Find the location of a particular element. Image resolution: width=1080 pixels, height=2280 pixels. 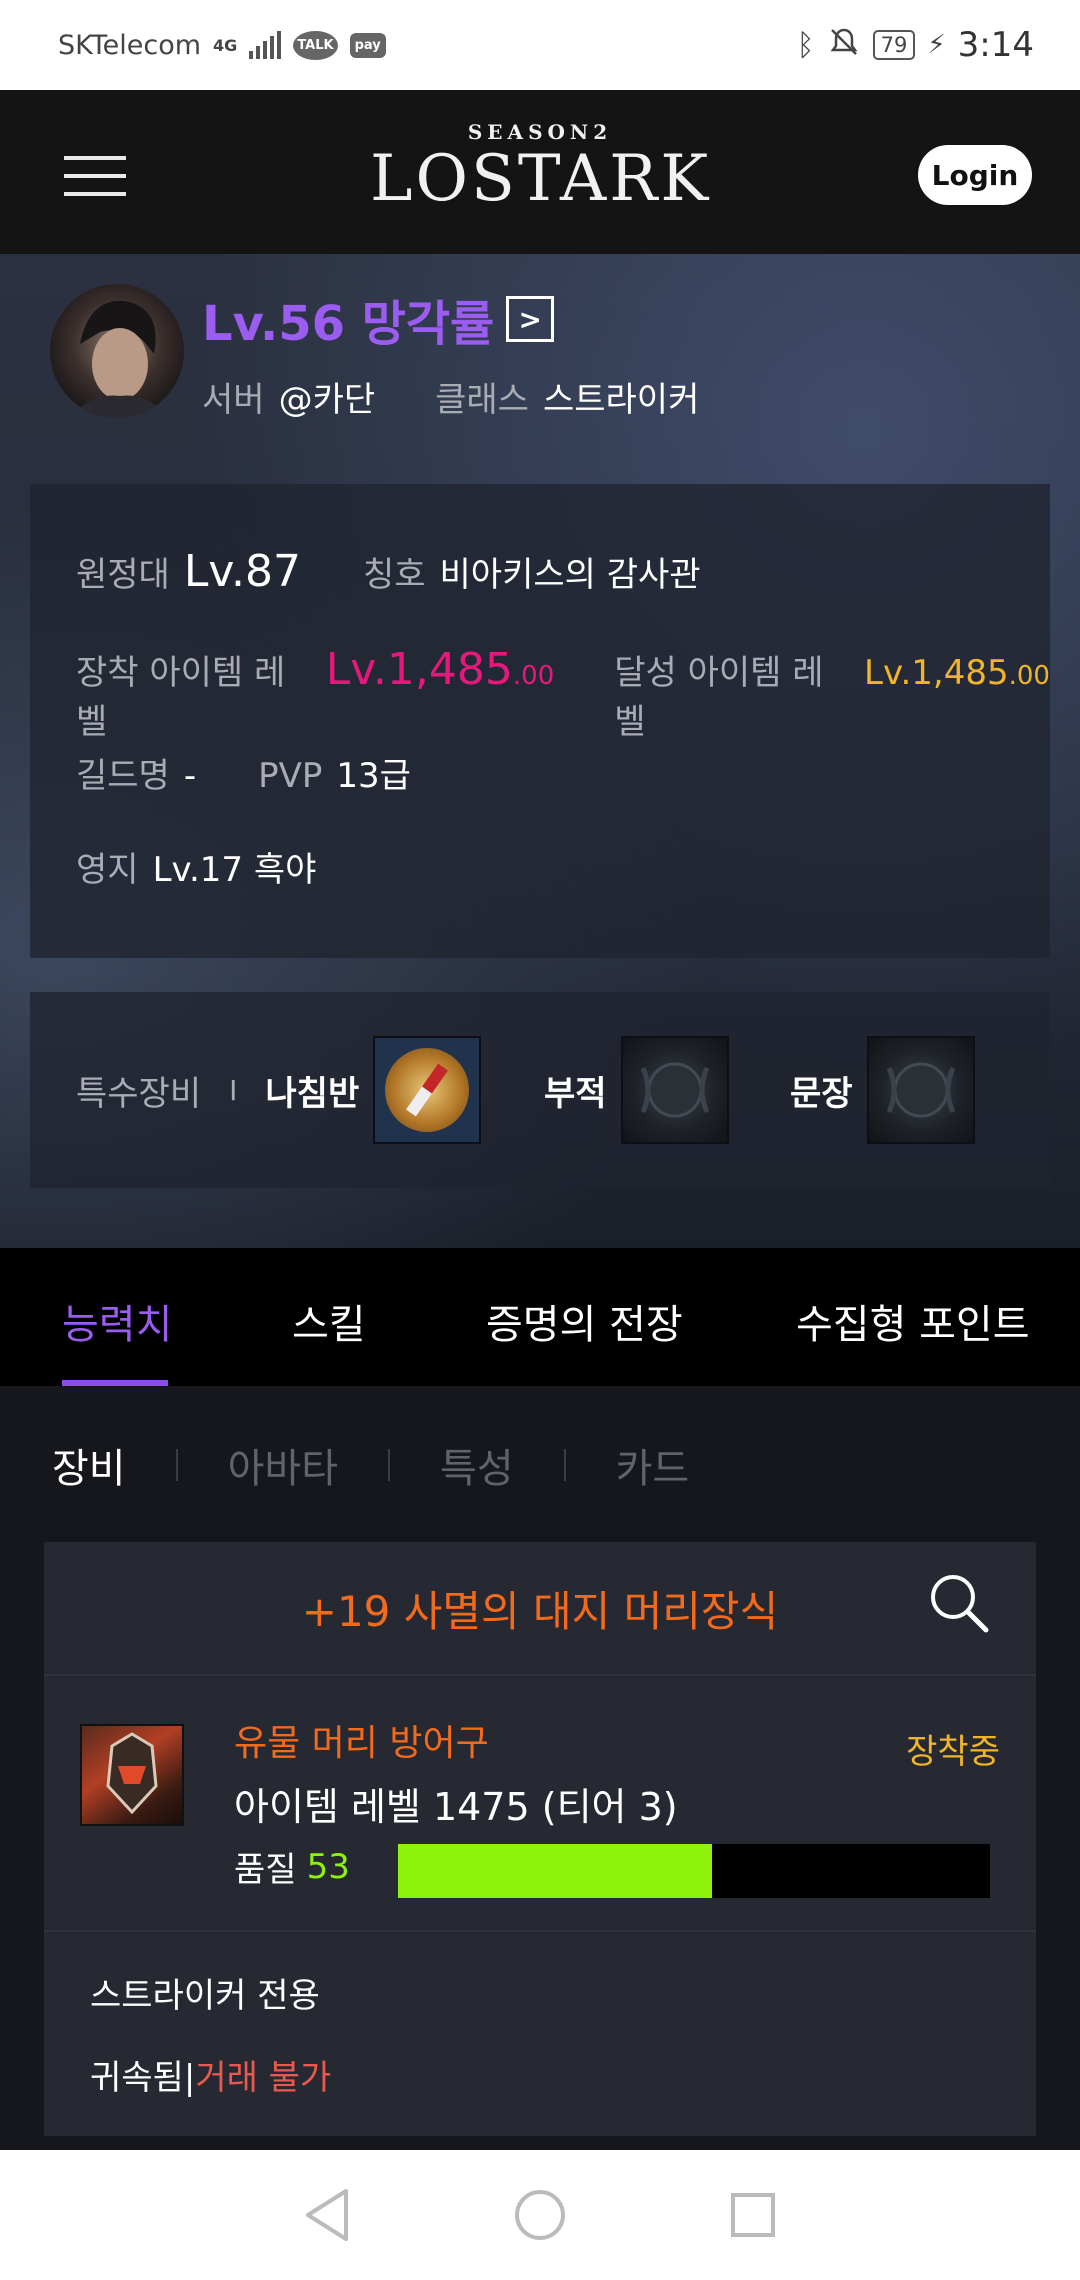

special-equipment-label: 특수장비 is located at coordinates (139, 1093).